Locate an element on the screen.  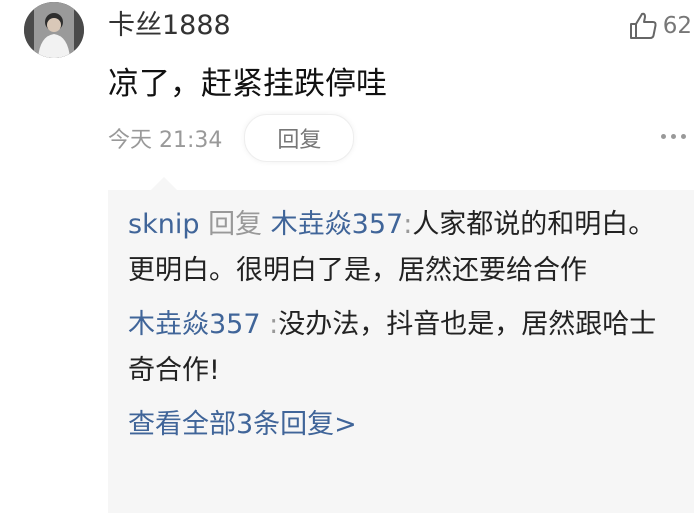
more-dots-icon is located at coordinates (673, 136).